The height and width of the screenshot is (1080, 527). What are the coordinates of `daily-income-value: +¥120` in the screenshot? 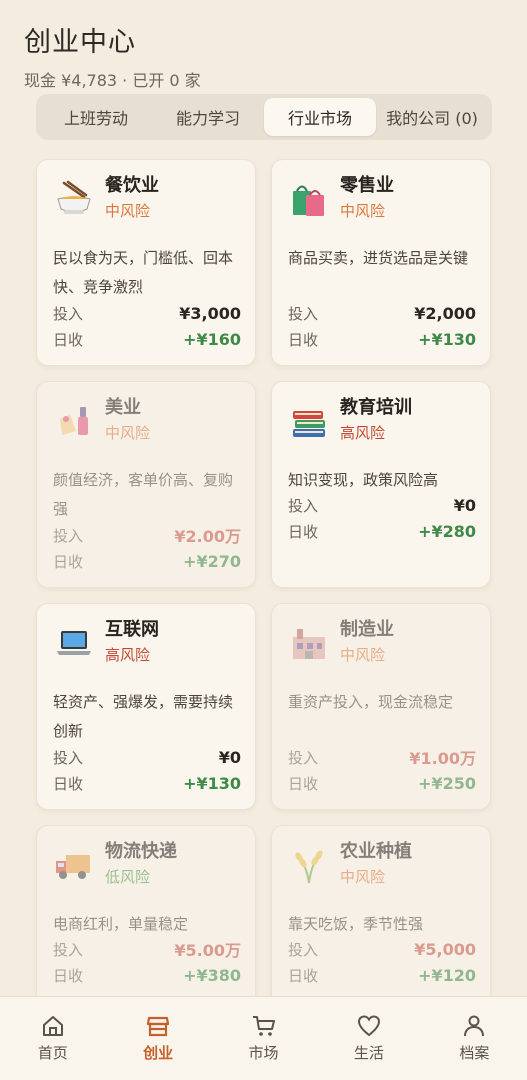 It's located at (447, 975).